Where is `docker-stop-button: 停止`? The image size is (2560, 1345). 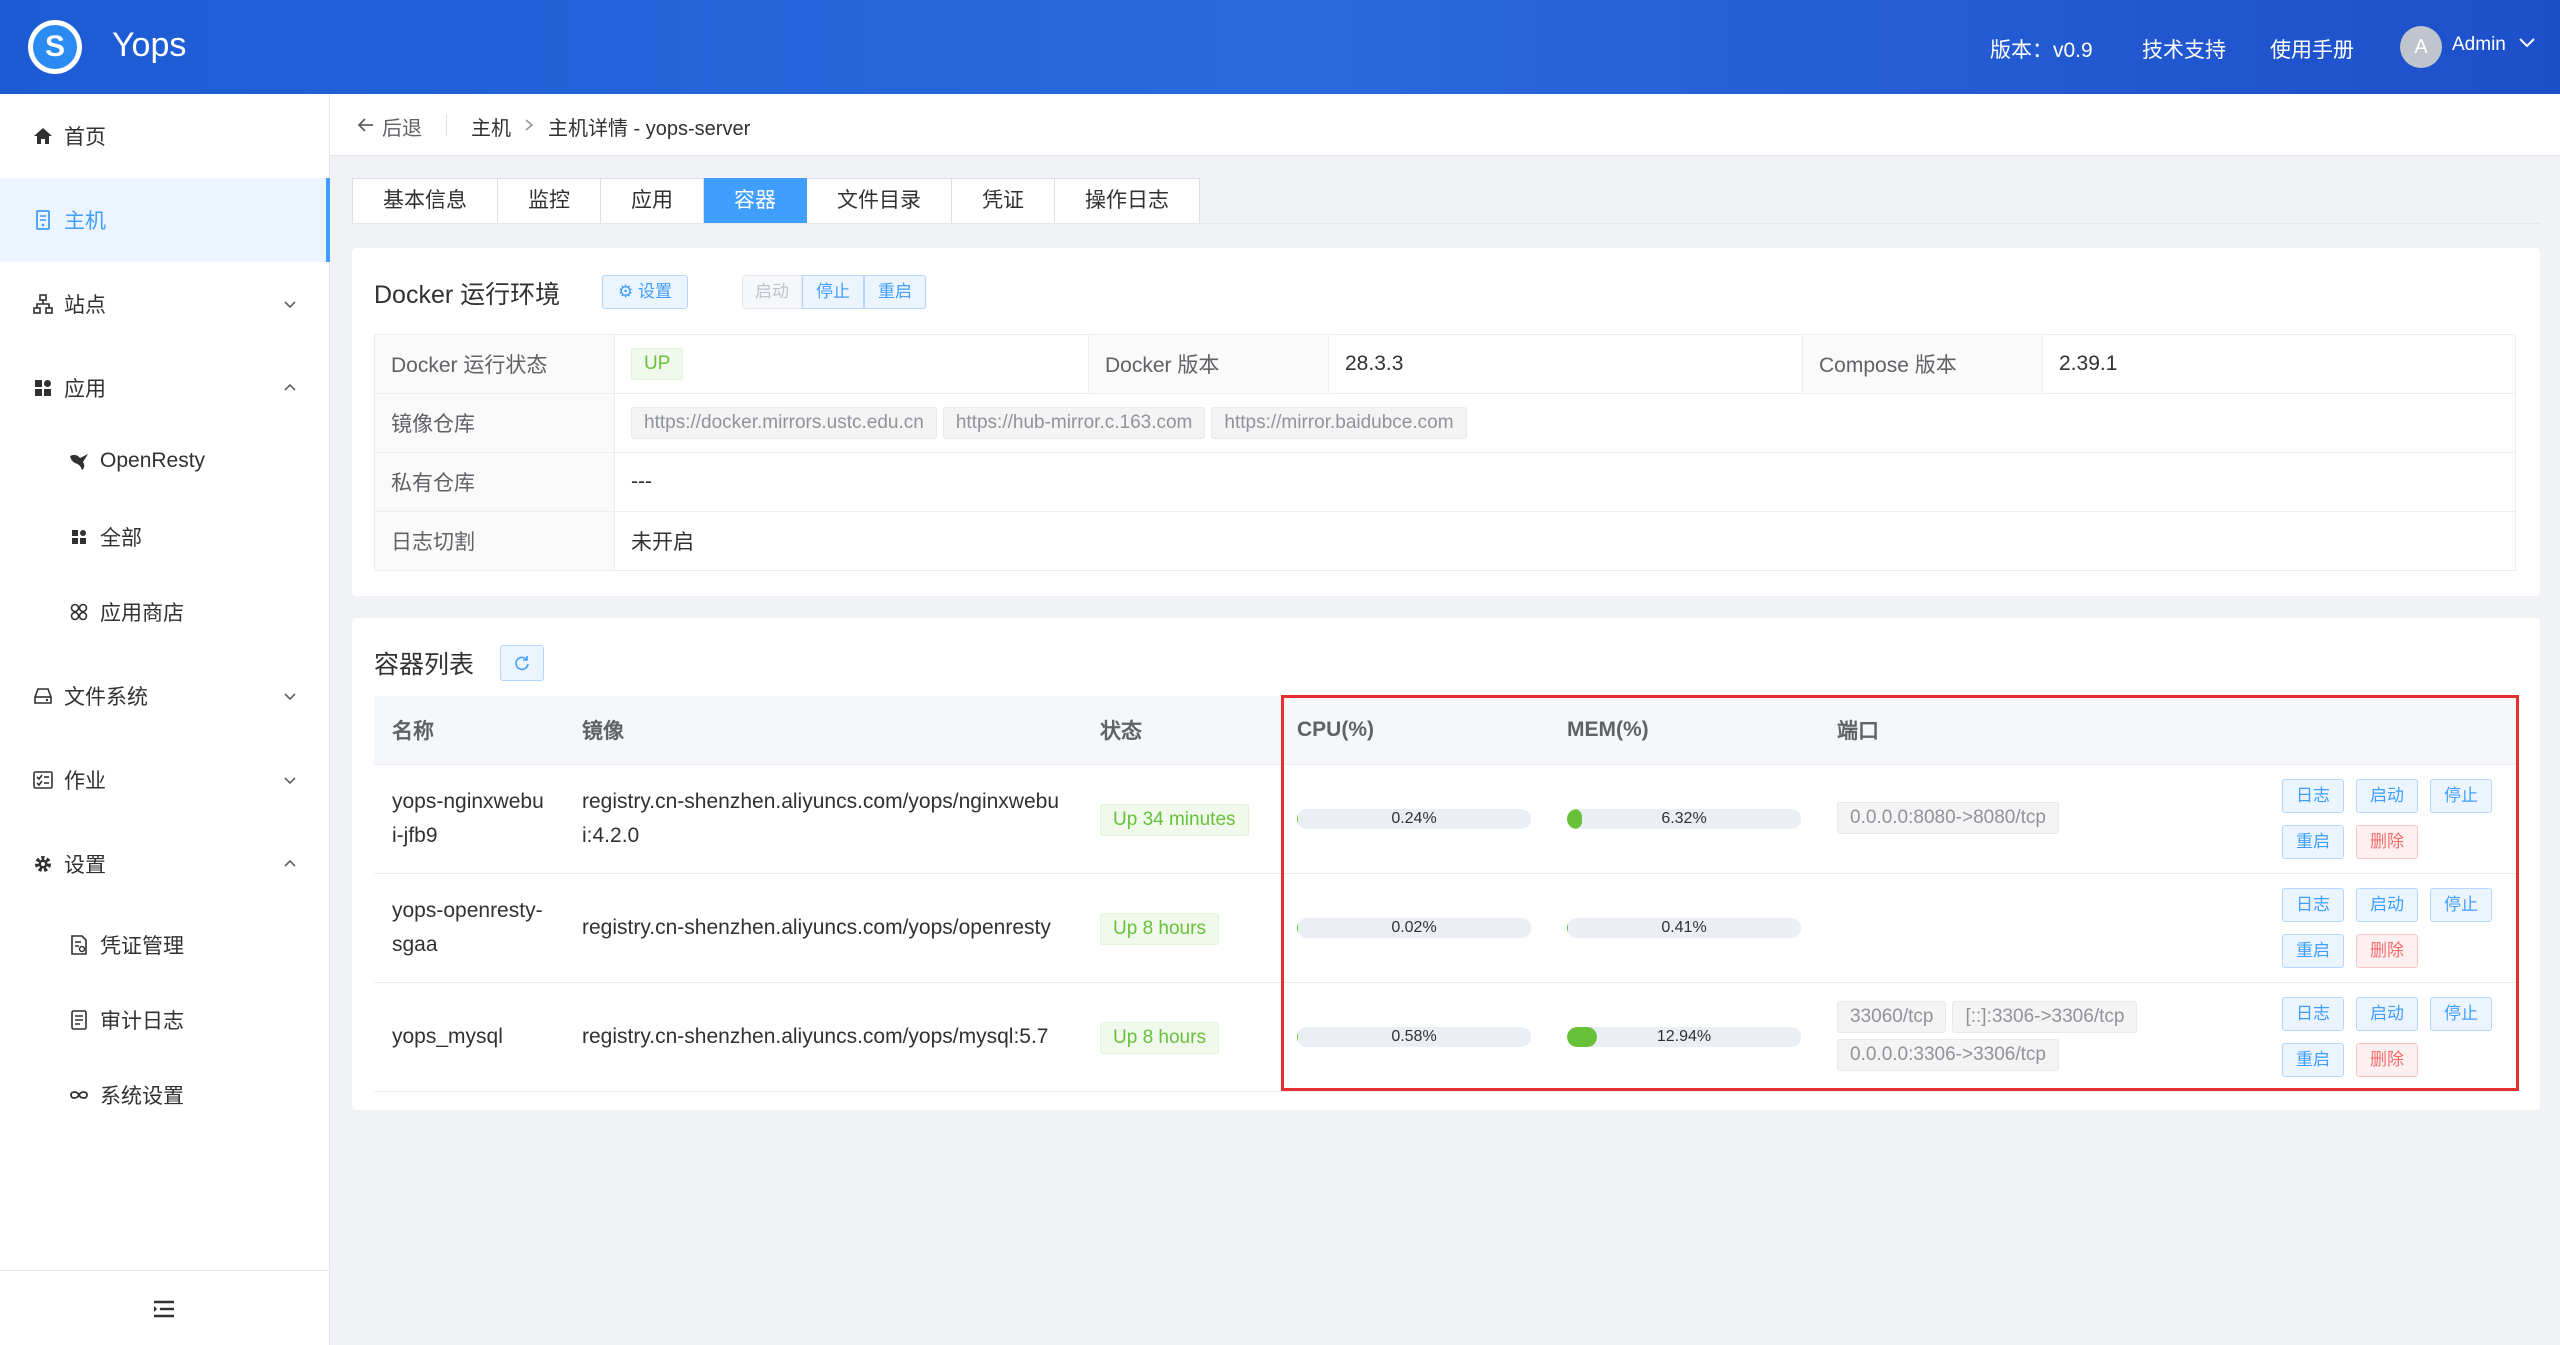
docker-stop-button: 停止 is located at coordinates (833, 292).